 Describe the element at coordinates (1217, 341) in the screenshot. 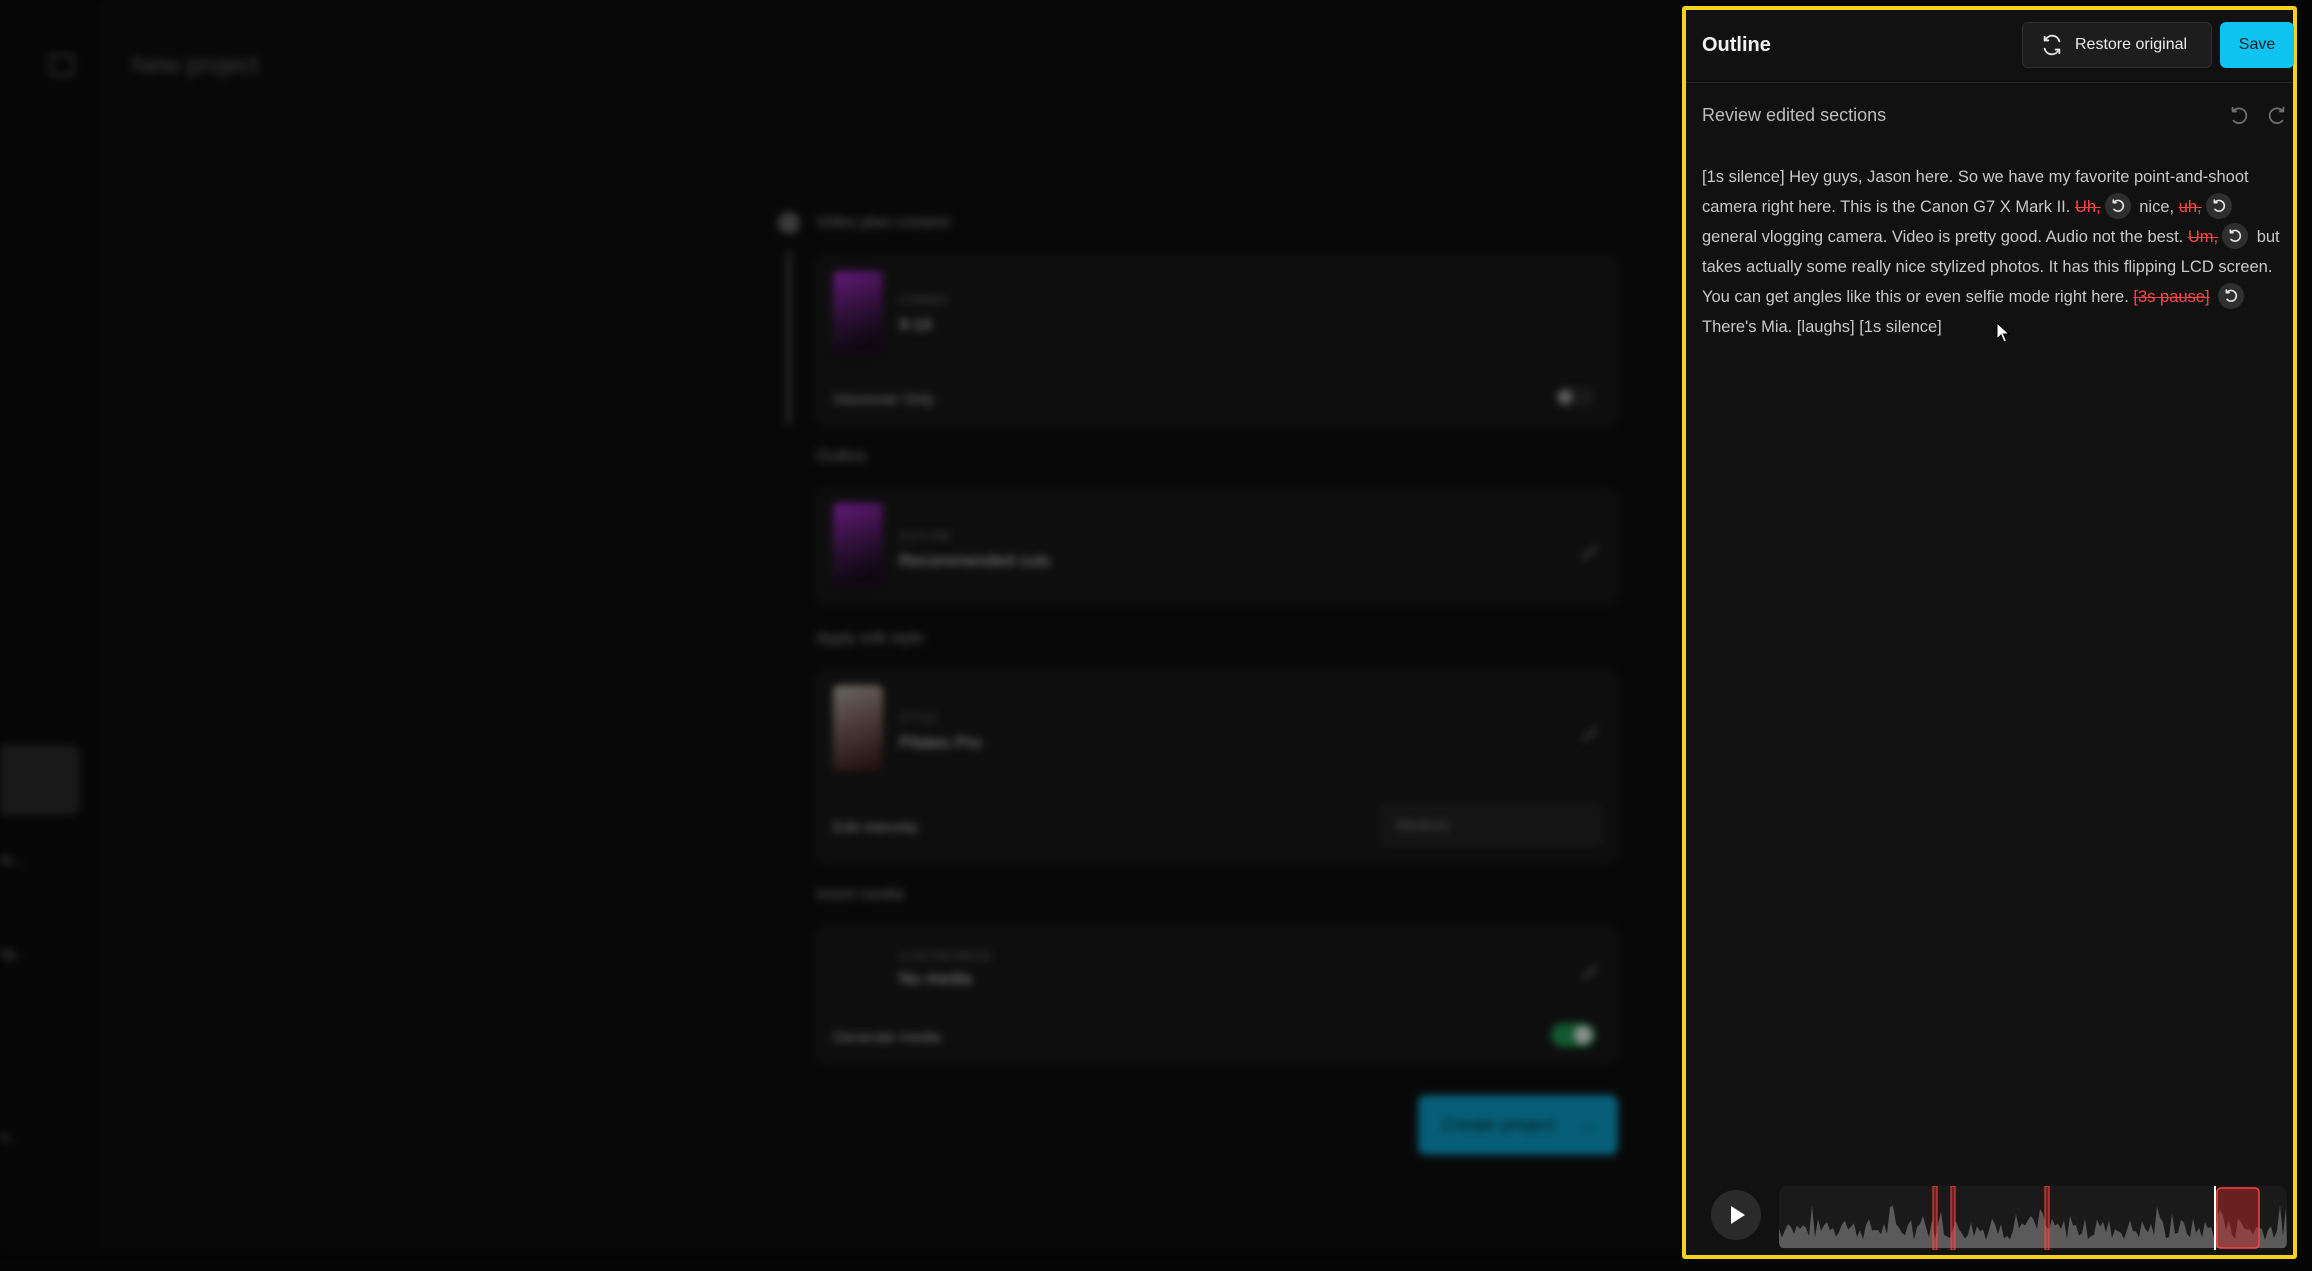

I see `format-card: FORMAT 9:16 Voiceover Only` at that location.